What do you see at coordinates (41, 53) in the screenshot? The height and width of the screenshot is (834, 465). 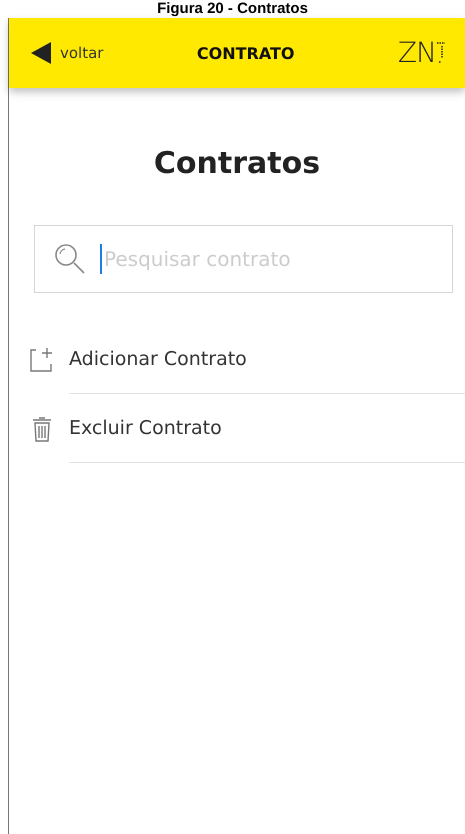 I see `back-arrow-icon` at bounding box center [41, 53].